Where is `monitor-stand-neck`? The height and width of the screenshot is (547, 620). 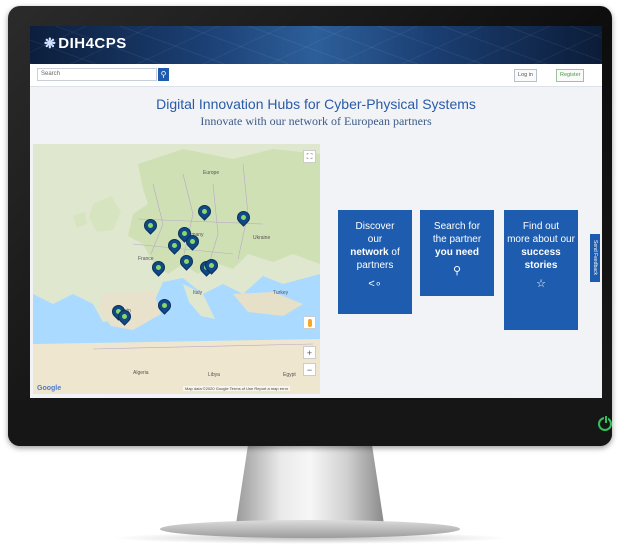
monitor-stand-neck is located at coordinates (310, 485).